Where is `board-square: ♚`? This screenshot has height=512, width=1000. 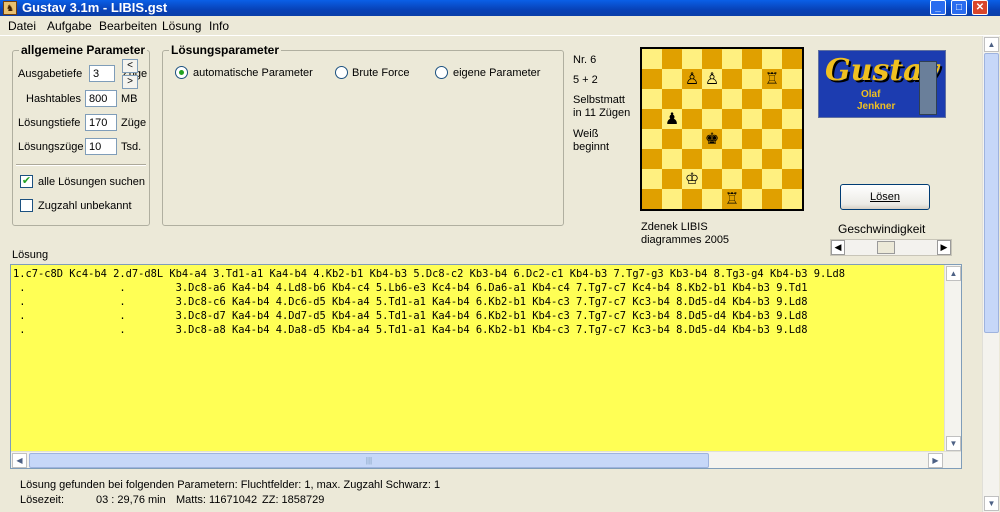
board-square: ♚ is located at coordinates (712, 139).